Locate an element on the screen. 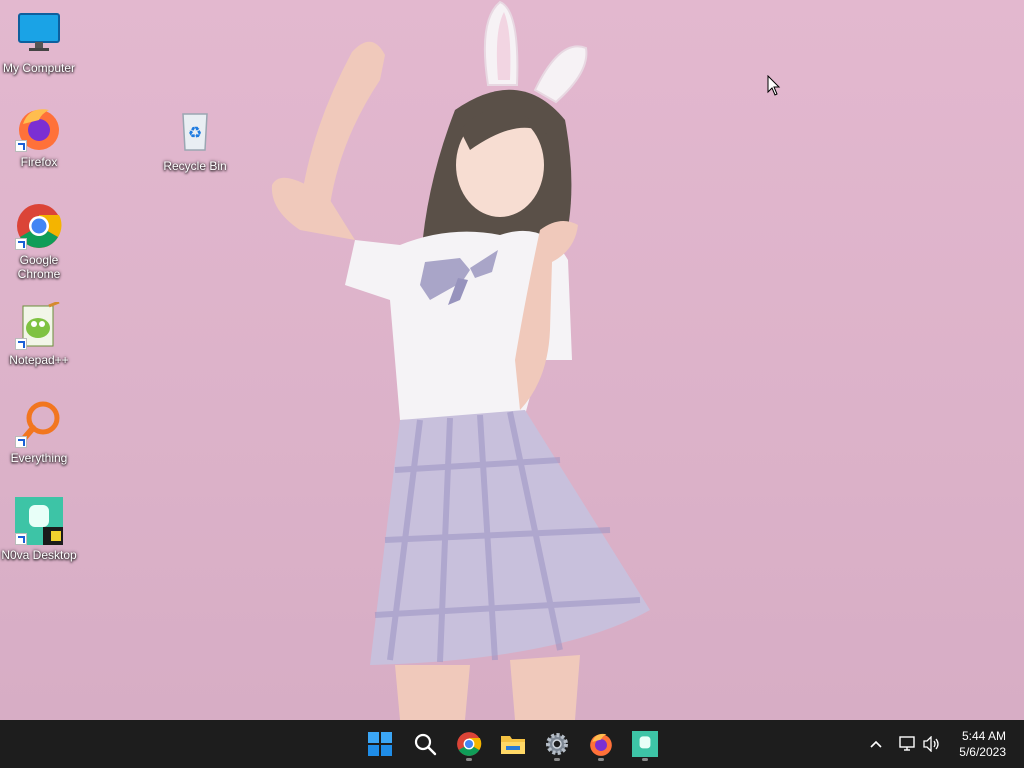  everything-search-icon is located at coordinates (39, 424).